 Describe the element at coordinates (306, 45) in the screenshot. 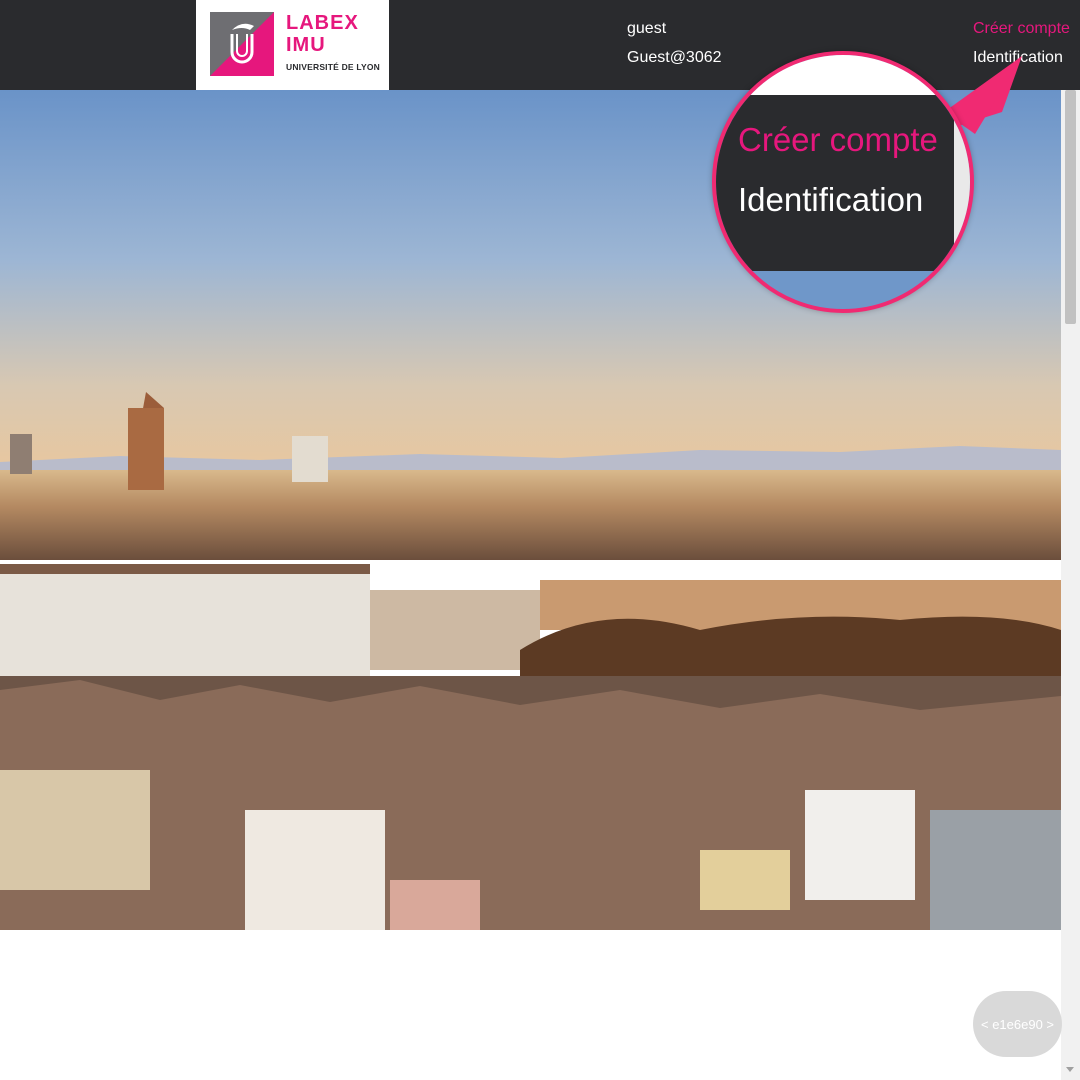

I see `logo-line-2: IMU` at that location.